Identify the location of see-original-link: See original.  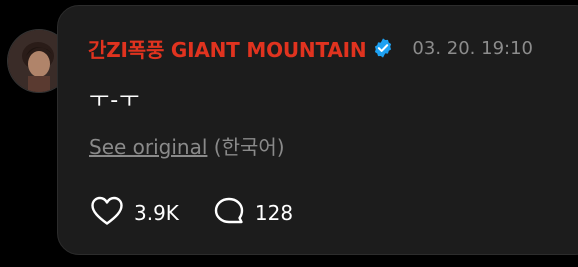
(148, 147).